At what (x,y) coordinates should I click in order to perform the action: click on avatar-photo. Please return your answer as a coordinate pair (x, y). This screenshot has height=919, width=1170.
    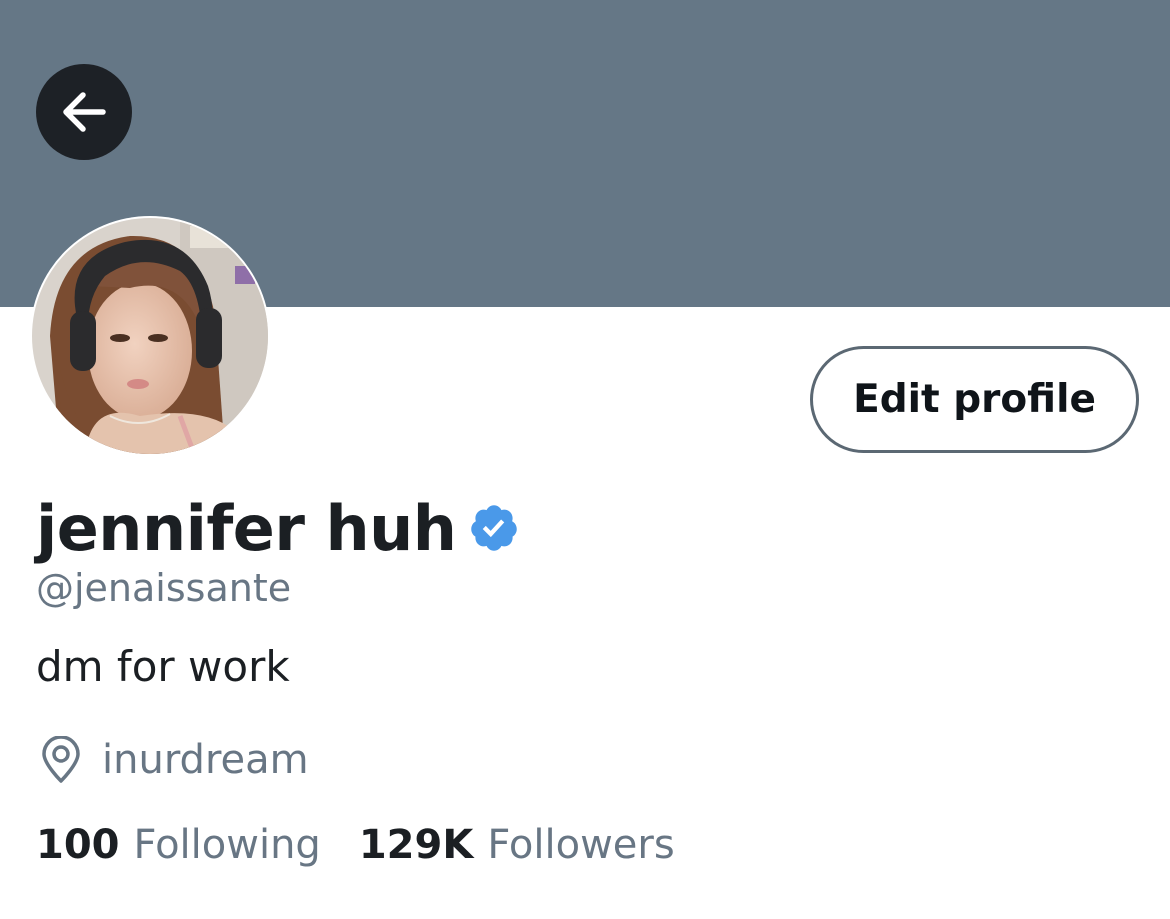
    Looking at the image, I should click on (150, 336).